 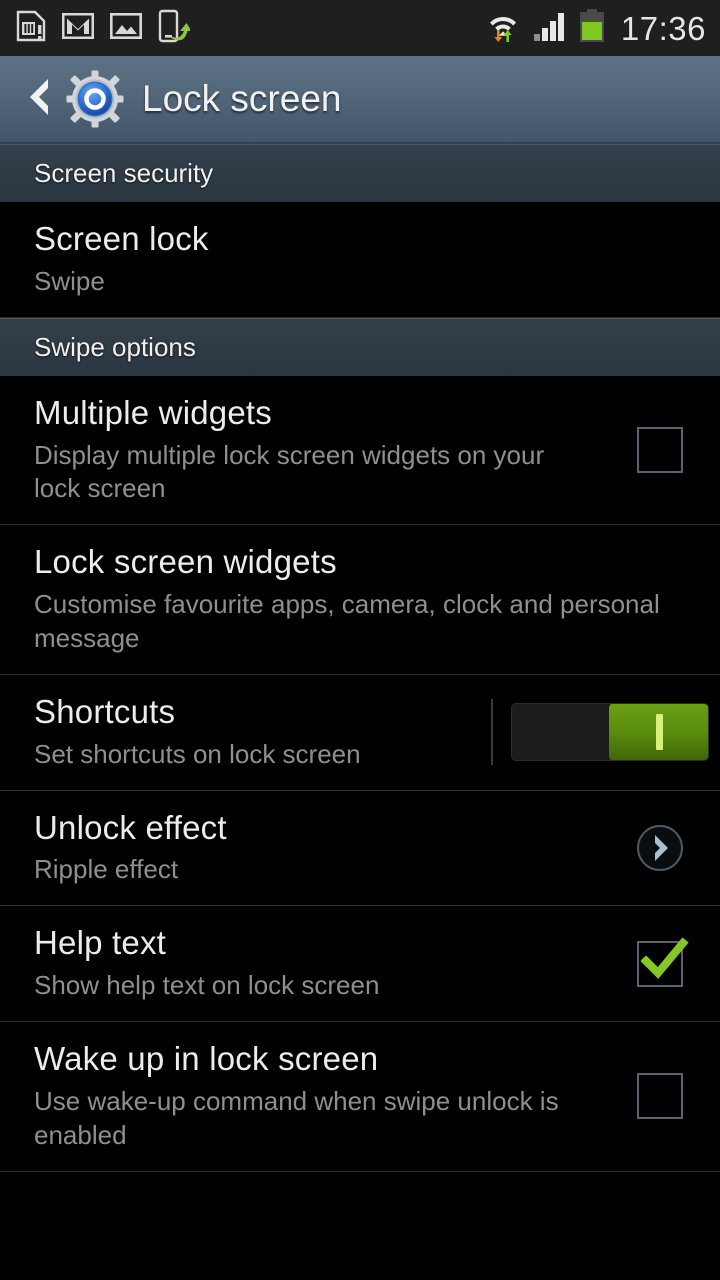 I want to click on list-item-summary: Swipe, so click(x=69, y=280).